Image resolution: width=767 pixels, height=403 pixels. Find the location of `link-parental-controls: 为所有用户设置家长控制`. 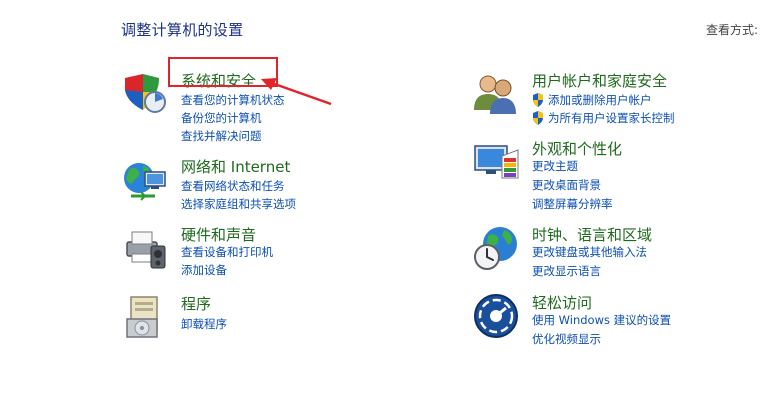

link-parental-controls: 为所有用户设置家长控制 is located at coordinates (603, 118).